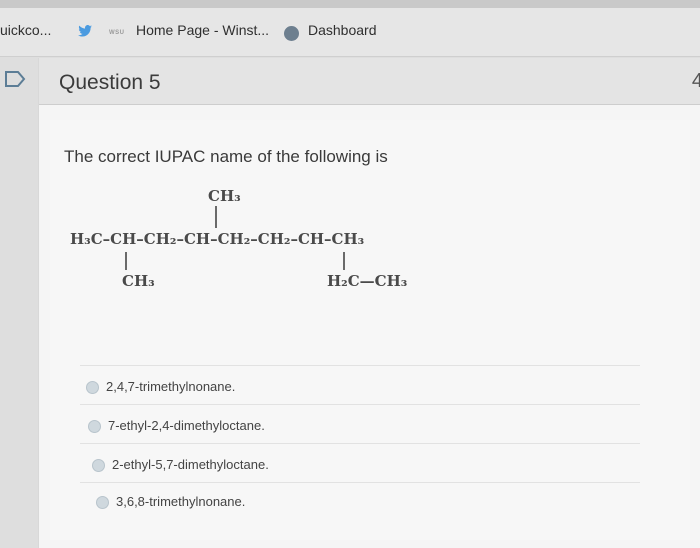  I want to click on structure-right-branch: H₂C—CH₃, so click(367, 281).